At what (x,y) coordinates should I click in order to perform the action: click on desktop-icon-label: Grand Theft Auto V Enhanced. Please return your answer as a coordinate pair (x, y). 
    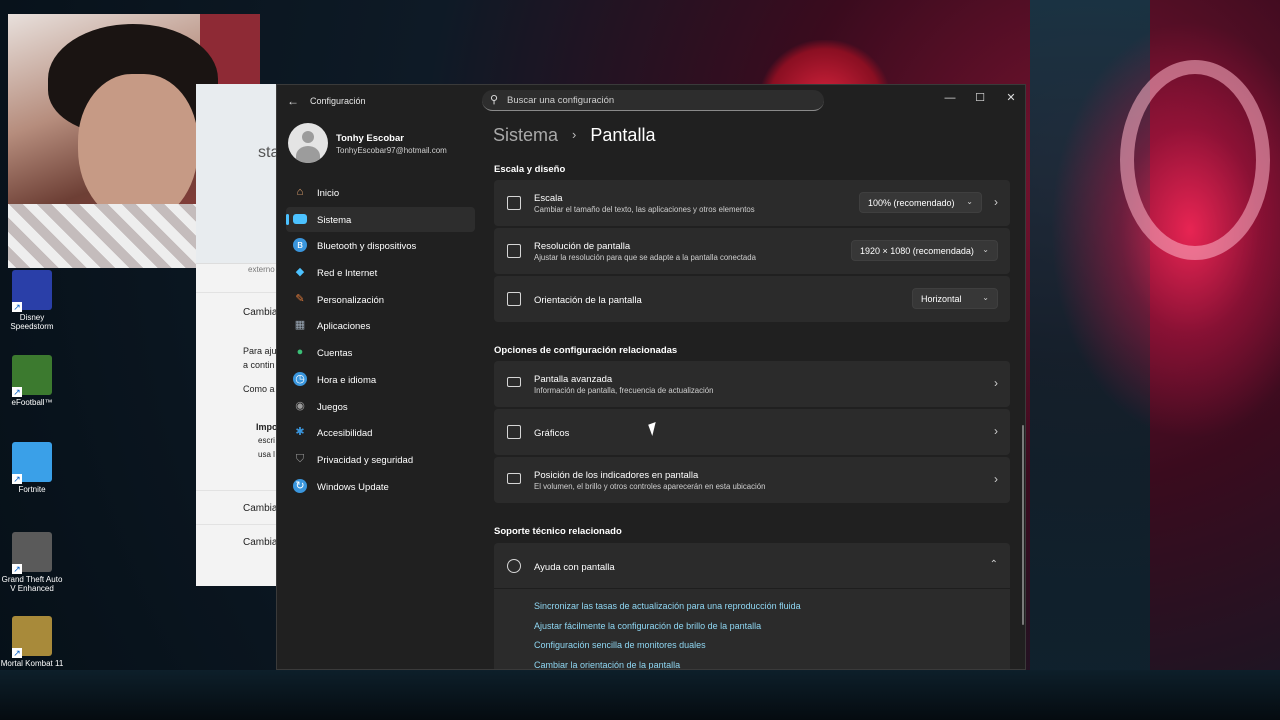
    Looking at the image, I should click on (32, 584).